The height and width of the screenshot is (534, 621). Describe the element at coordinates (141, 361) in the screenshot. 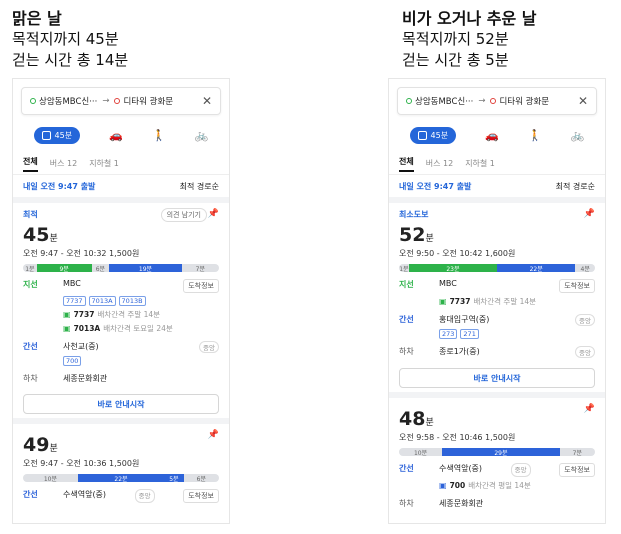

I see `bus-chips: 700` at that location.